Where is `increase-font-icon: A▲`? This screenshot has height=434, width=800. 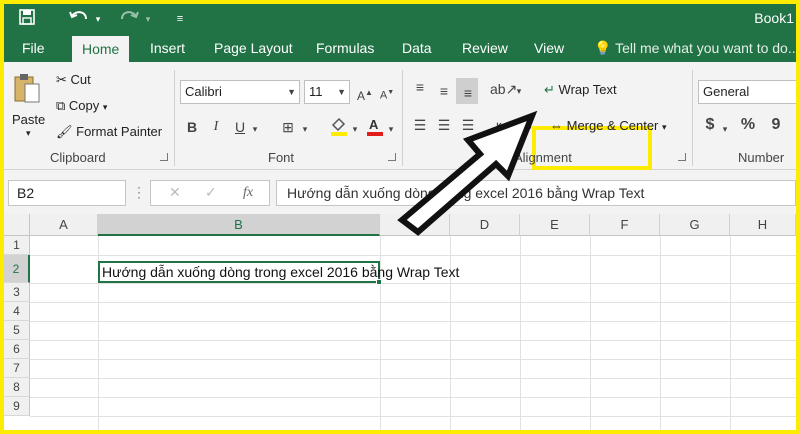 increase-font-icon: A▲ is located at coordinates (365, 94).